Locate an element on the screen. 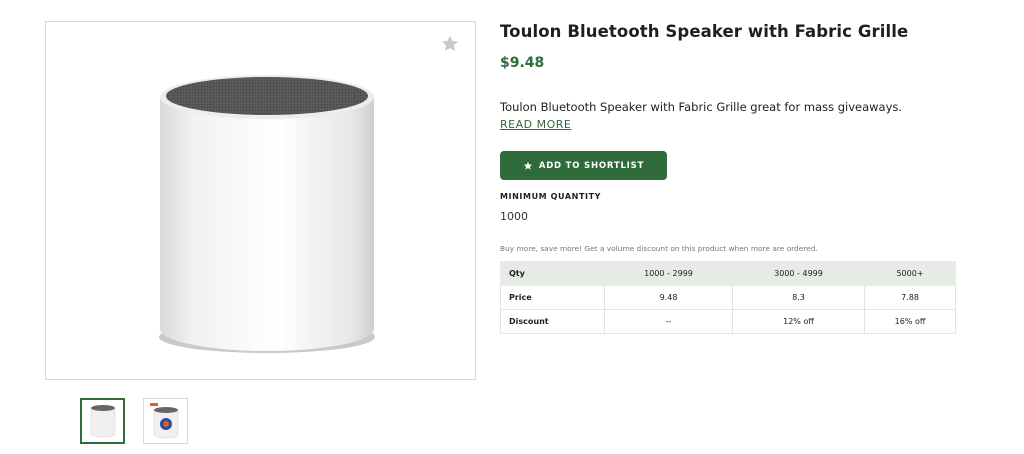 The image size is (1024, 454). table-cell: 8.3 is located at coordinates (798, 297).